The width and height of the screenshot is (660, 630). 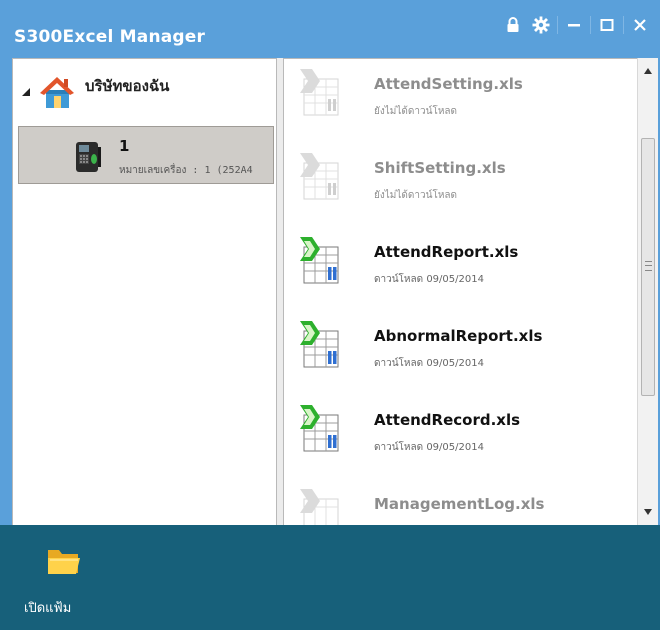 I want to click on tree-item-device: 1 หมายเลขเครื่อง : 1 (252A4, so click(x=146, y=155).